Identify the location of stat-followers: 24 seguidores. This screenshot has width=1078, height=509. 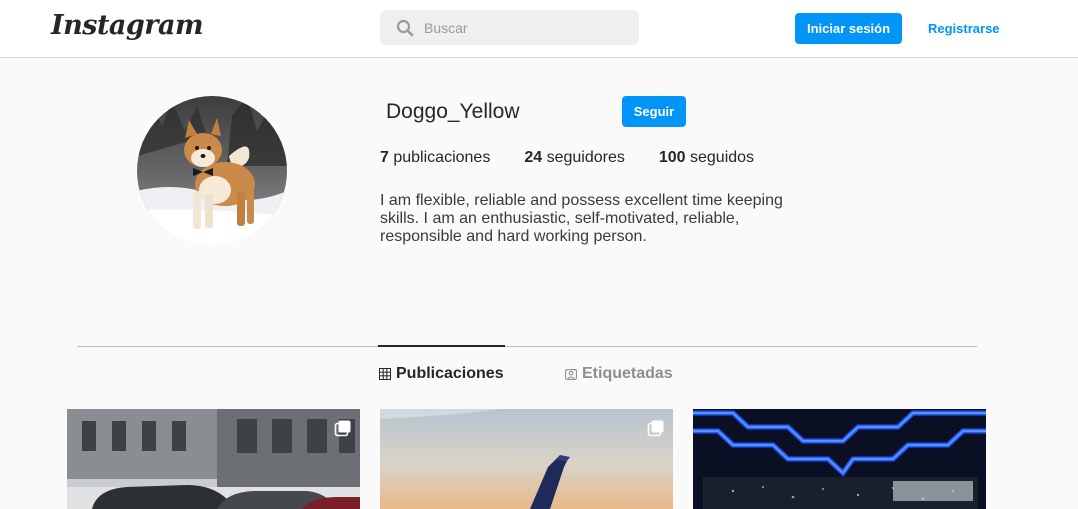
(574, 158).